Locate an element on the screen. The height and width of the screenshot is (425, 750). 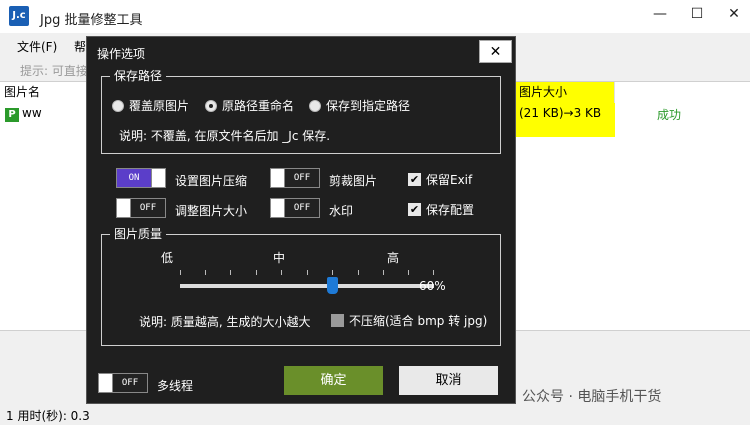
window-close-button: ✕ is located at coordinates (734, 14).